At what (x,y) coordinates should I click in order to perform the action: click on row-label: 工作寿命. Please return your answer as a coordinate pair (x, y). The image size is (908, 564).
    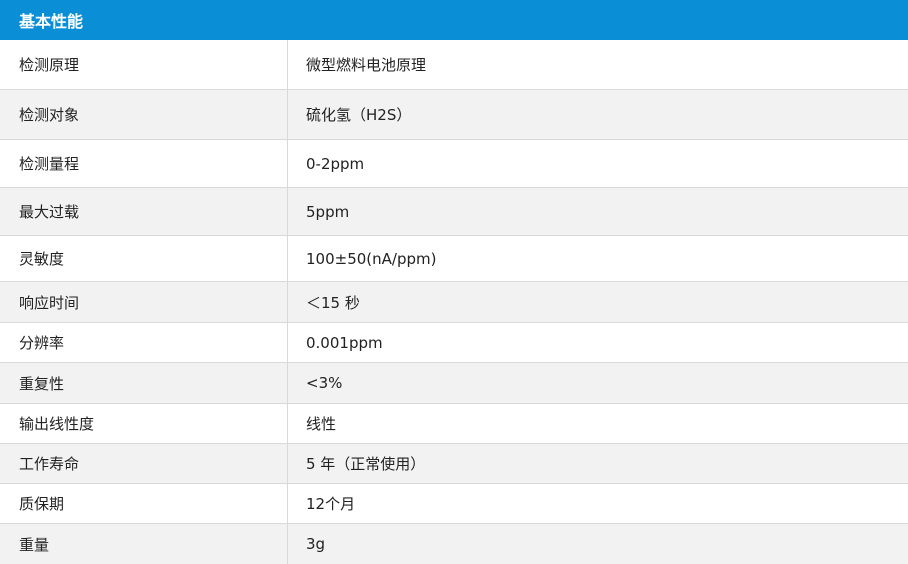
    Looking at the image, I should click on (144, 463).